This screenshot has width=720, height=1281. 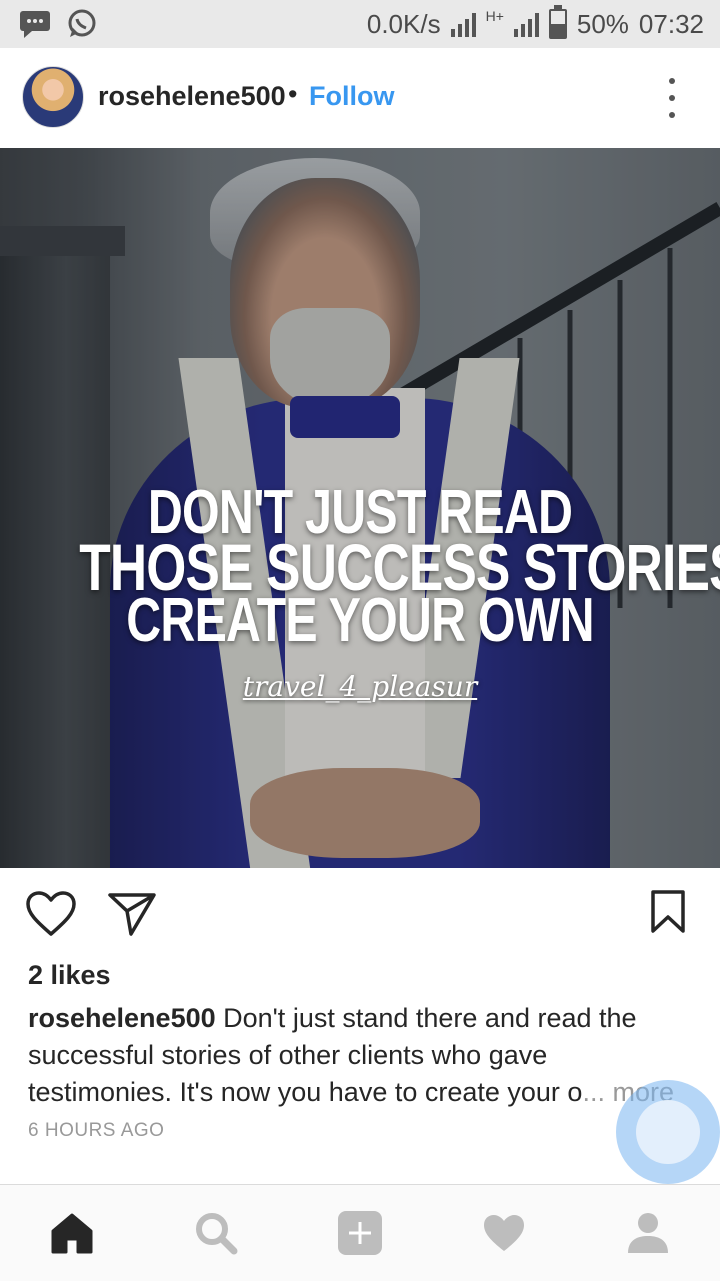 What do you see at coordinates (403, 23) in the screenshot?
I see `net-speed: 0.0K/s` at bounding box center [403, 23].